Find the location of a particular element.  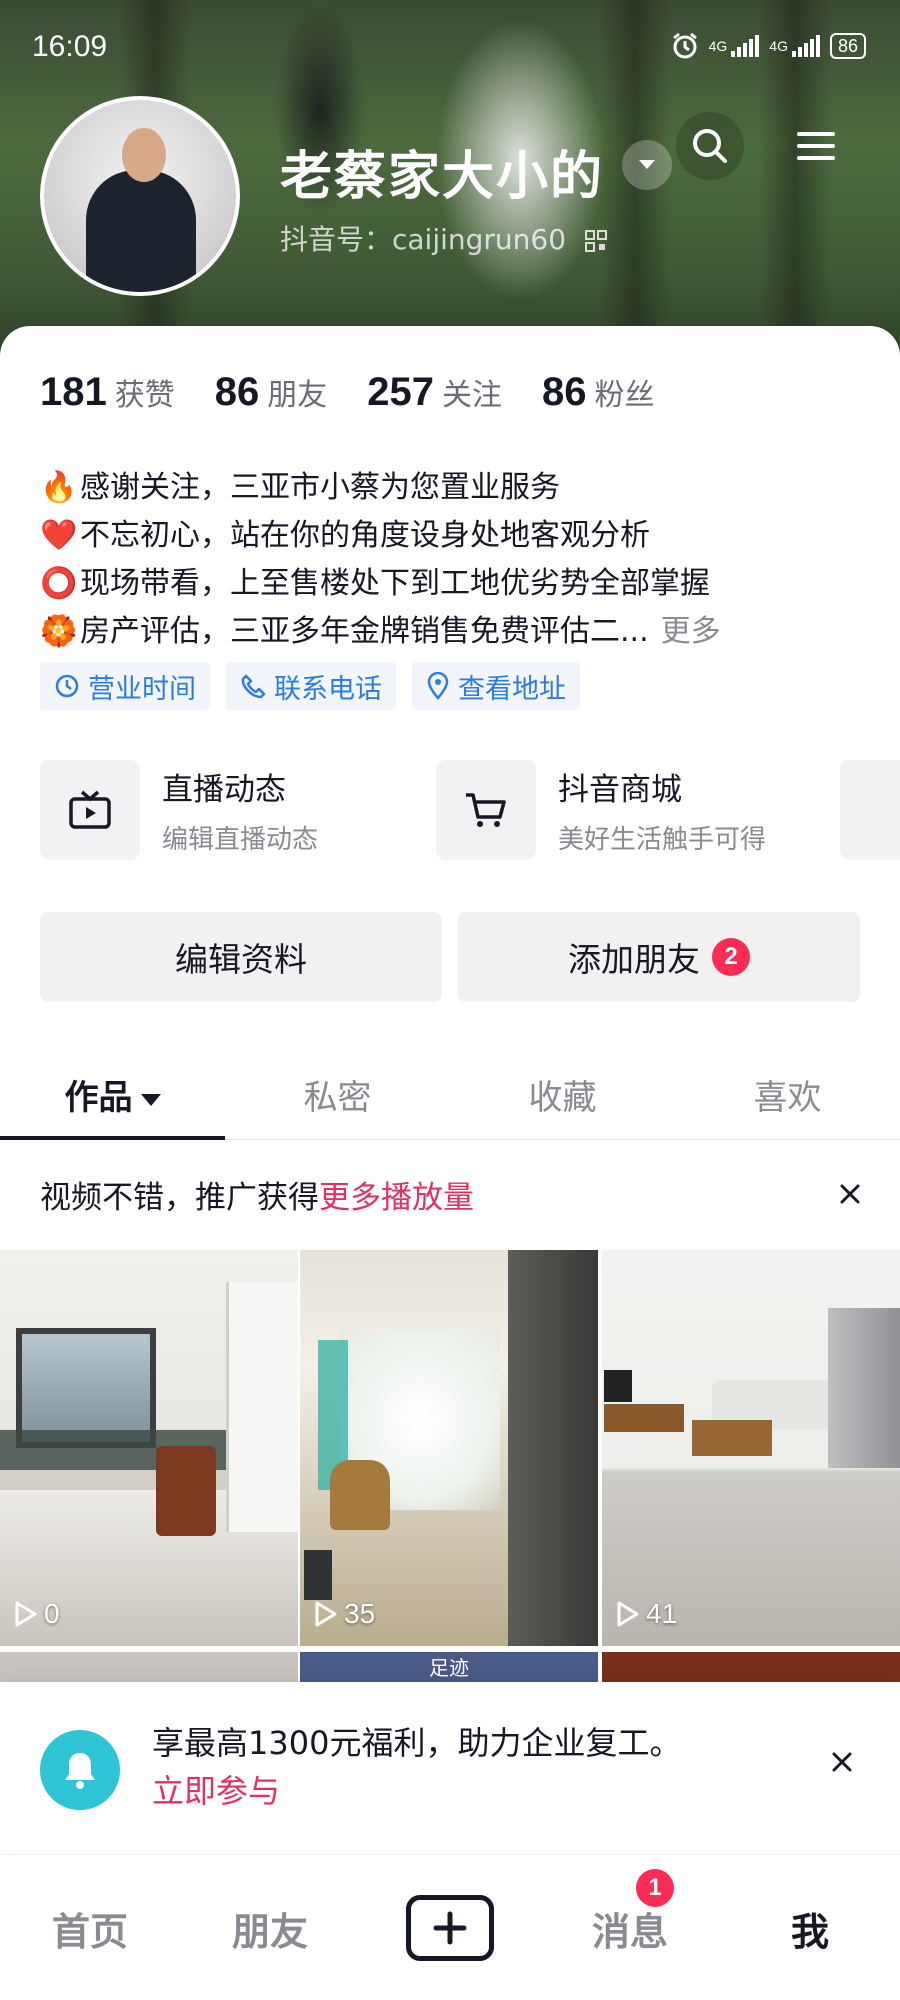

clock-icon is located at coordinates (67, 686).